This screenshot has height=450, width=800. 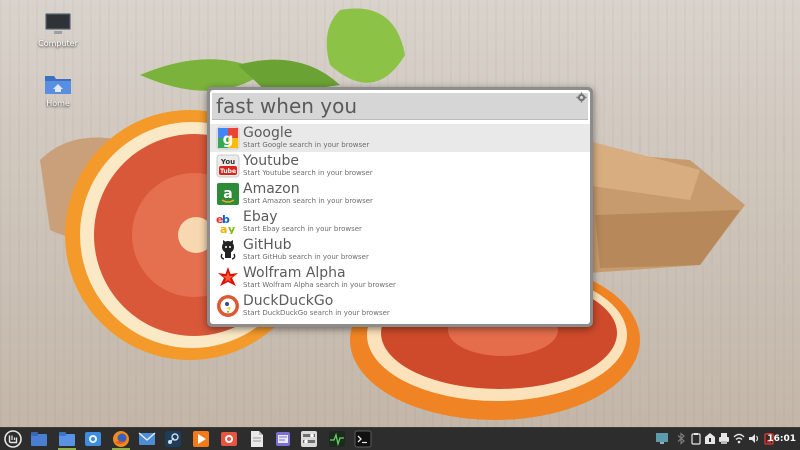 I want to click on result-title: Wolfram Alpha, so click(x=294, y=273).